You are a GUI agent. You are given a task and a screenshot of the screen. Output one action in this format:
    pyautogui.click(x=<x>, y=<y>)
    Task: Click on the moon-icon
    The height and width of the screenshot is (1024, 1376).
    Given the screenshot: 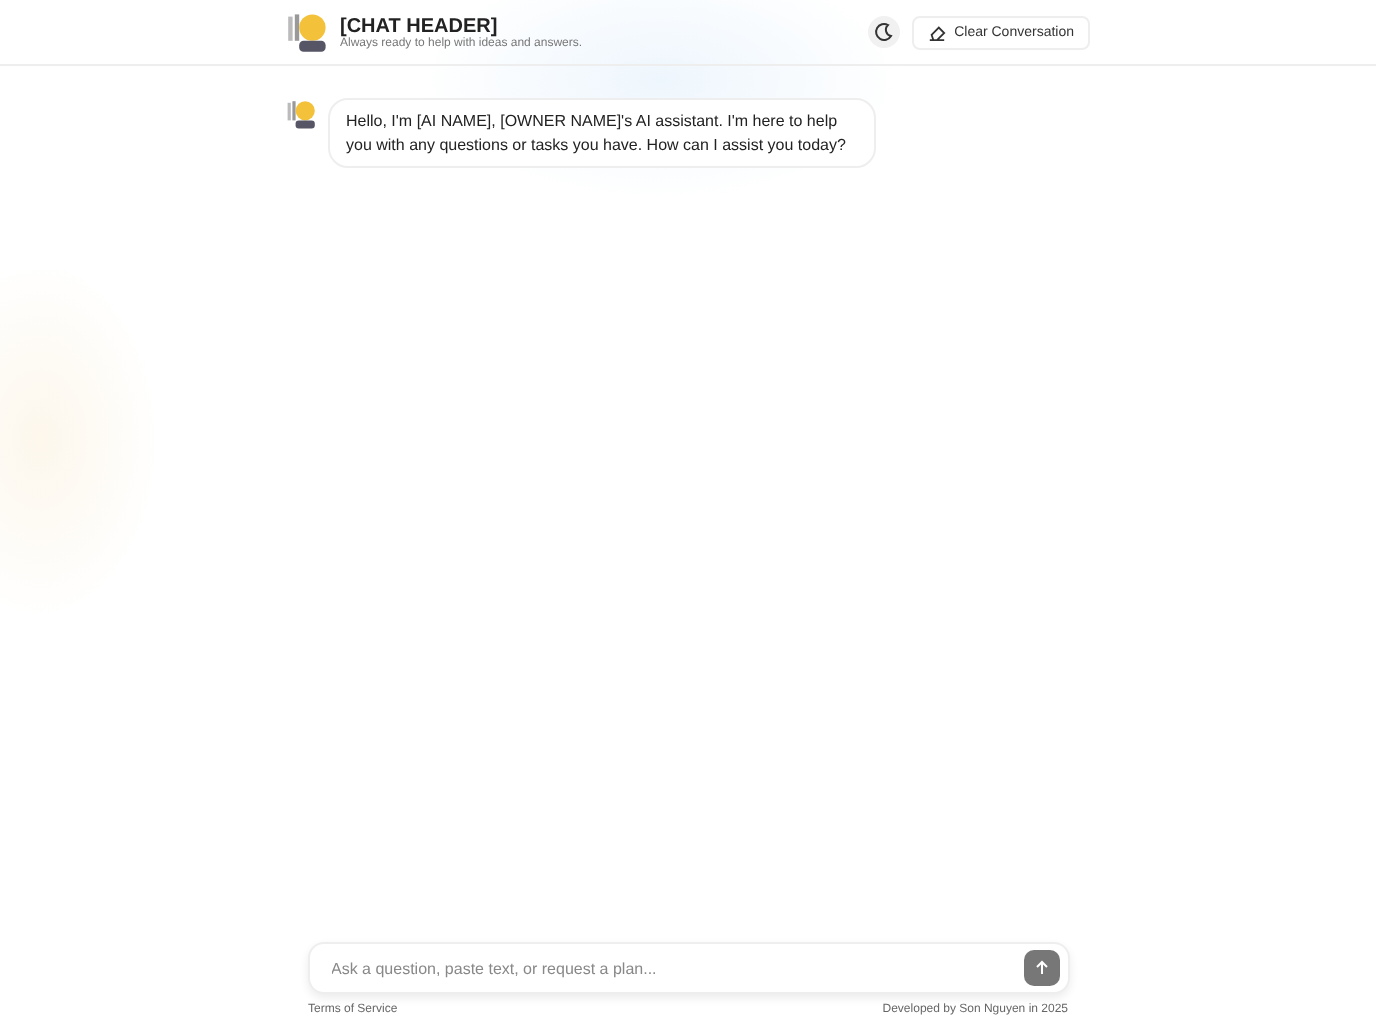 What is the action you would take?
    pyautogui.click(x=884, y=32)
    